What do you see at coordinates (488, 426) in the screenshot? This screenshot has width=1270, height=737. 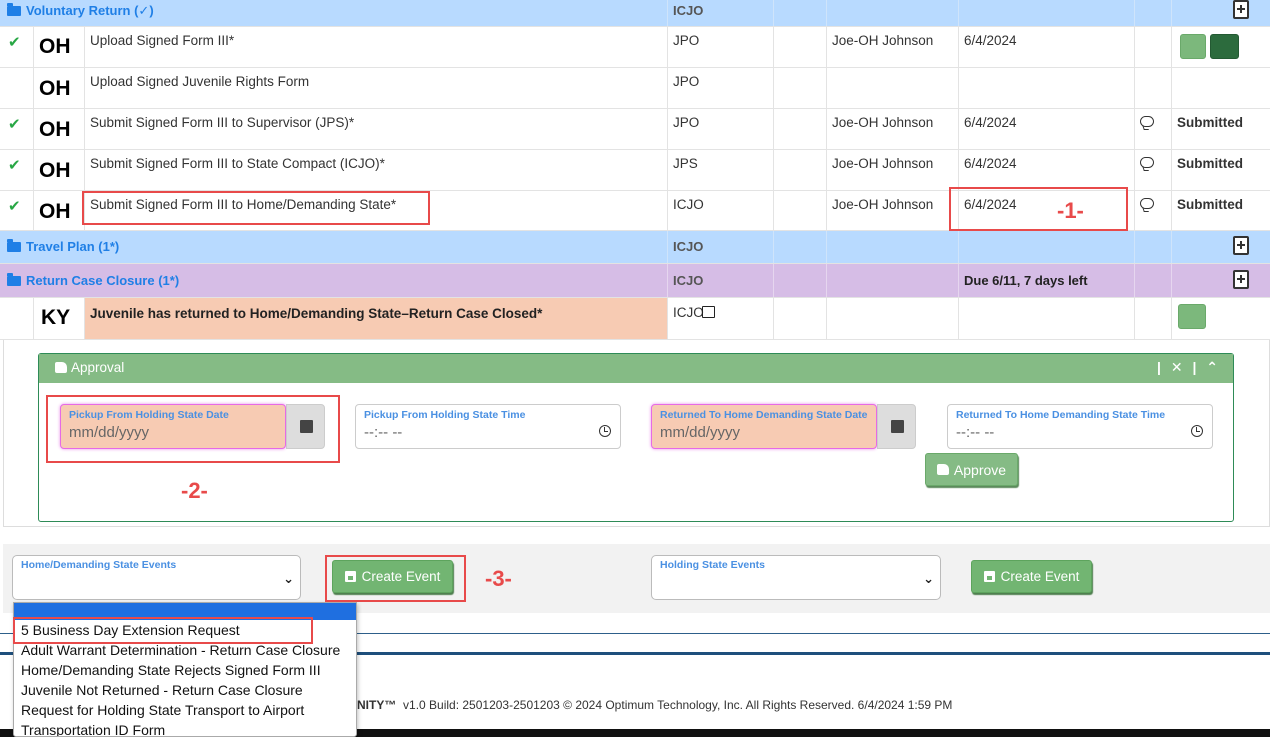 I see `pickup-time-input: Pickup From Holding State Time --:-- --` at bounding box center [488, 426].